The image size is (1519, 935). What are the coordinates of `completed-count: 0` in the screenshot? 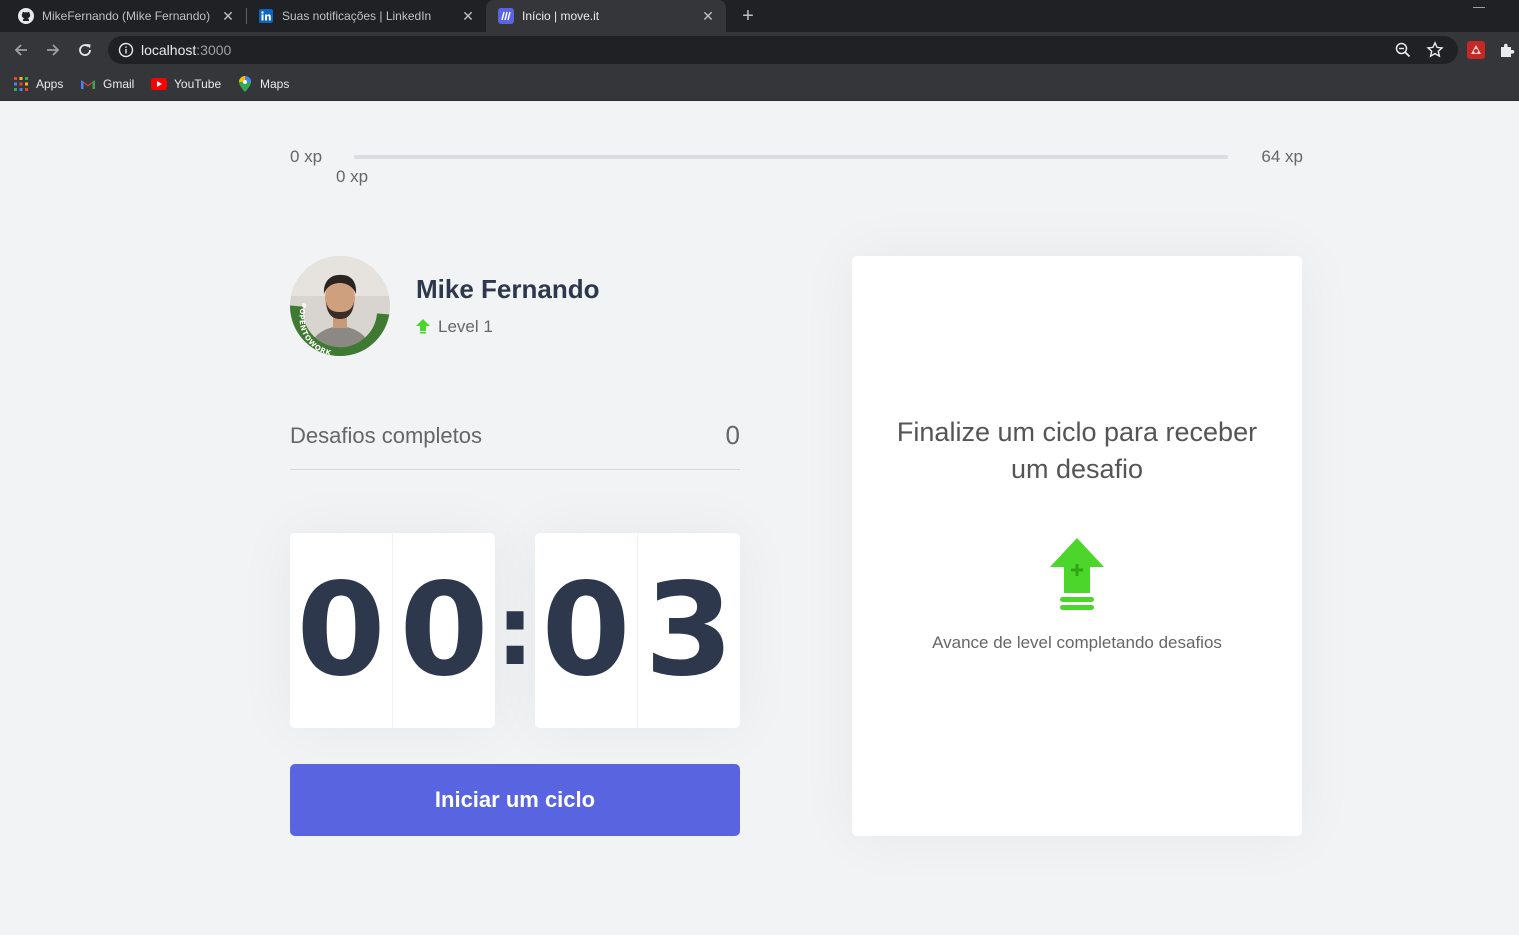 It's located at (732, 435).